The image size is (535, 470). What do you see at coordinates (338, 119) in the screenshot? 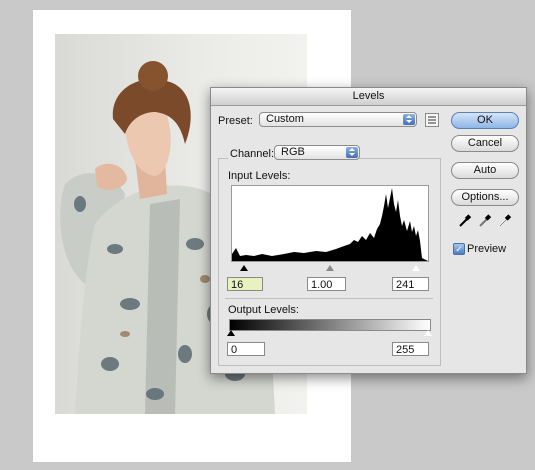
I see `preset-dropdown: Custom` at bounding box center [338, 119].